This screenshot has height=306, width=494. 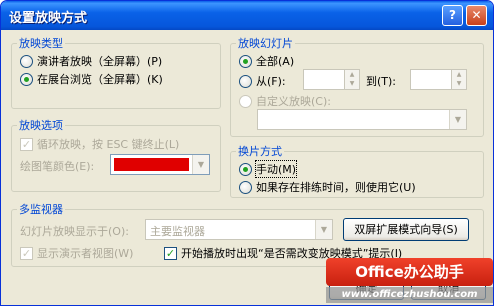 What do you see at coordinates (41, 125) in the screenshot?
I see `show-options-legend: 放映选项` at bounding box center [41, 125].